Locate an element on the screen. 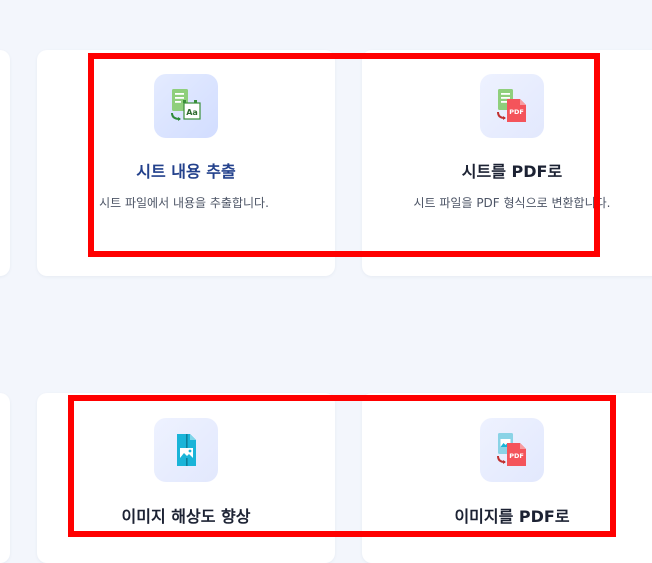 The height and width of the screenshot is (563, 652). card-title: 시트 내용 추출 is located at coordinates (186, 171).